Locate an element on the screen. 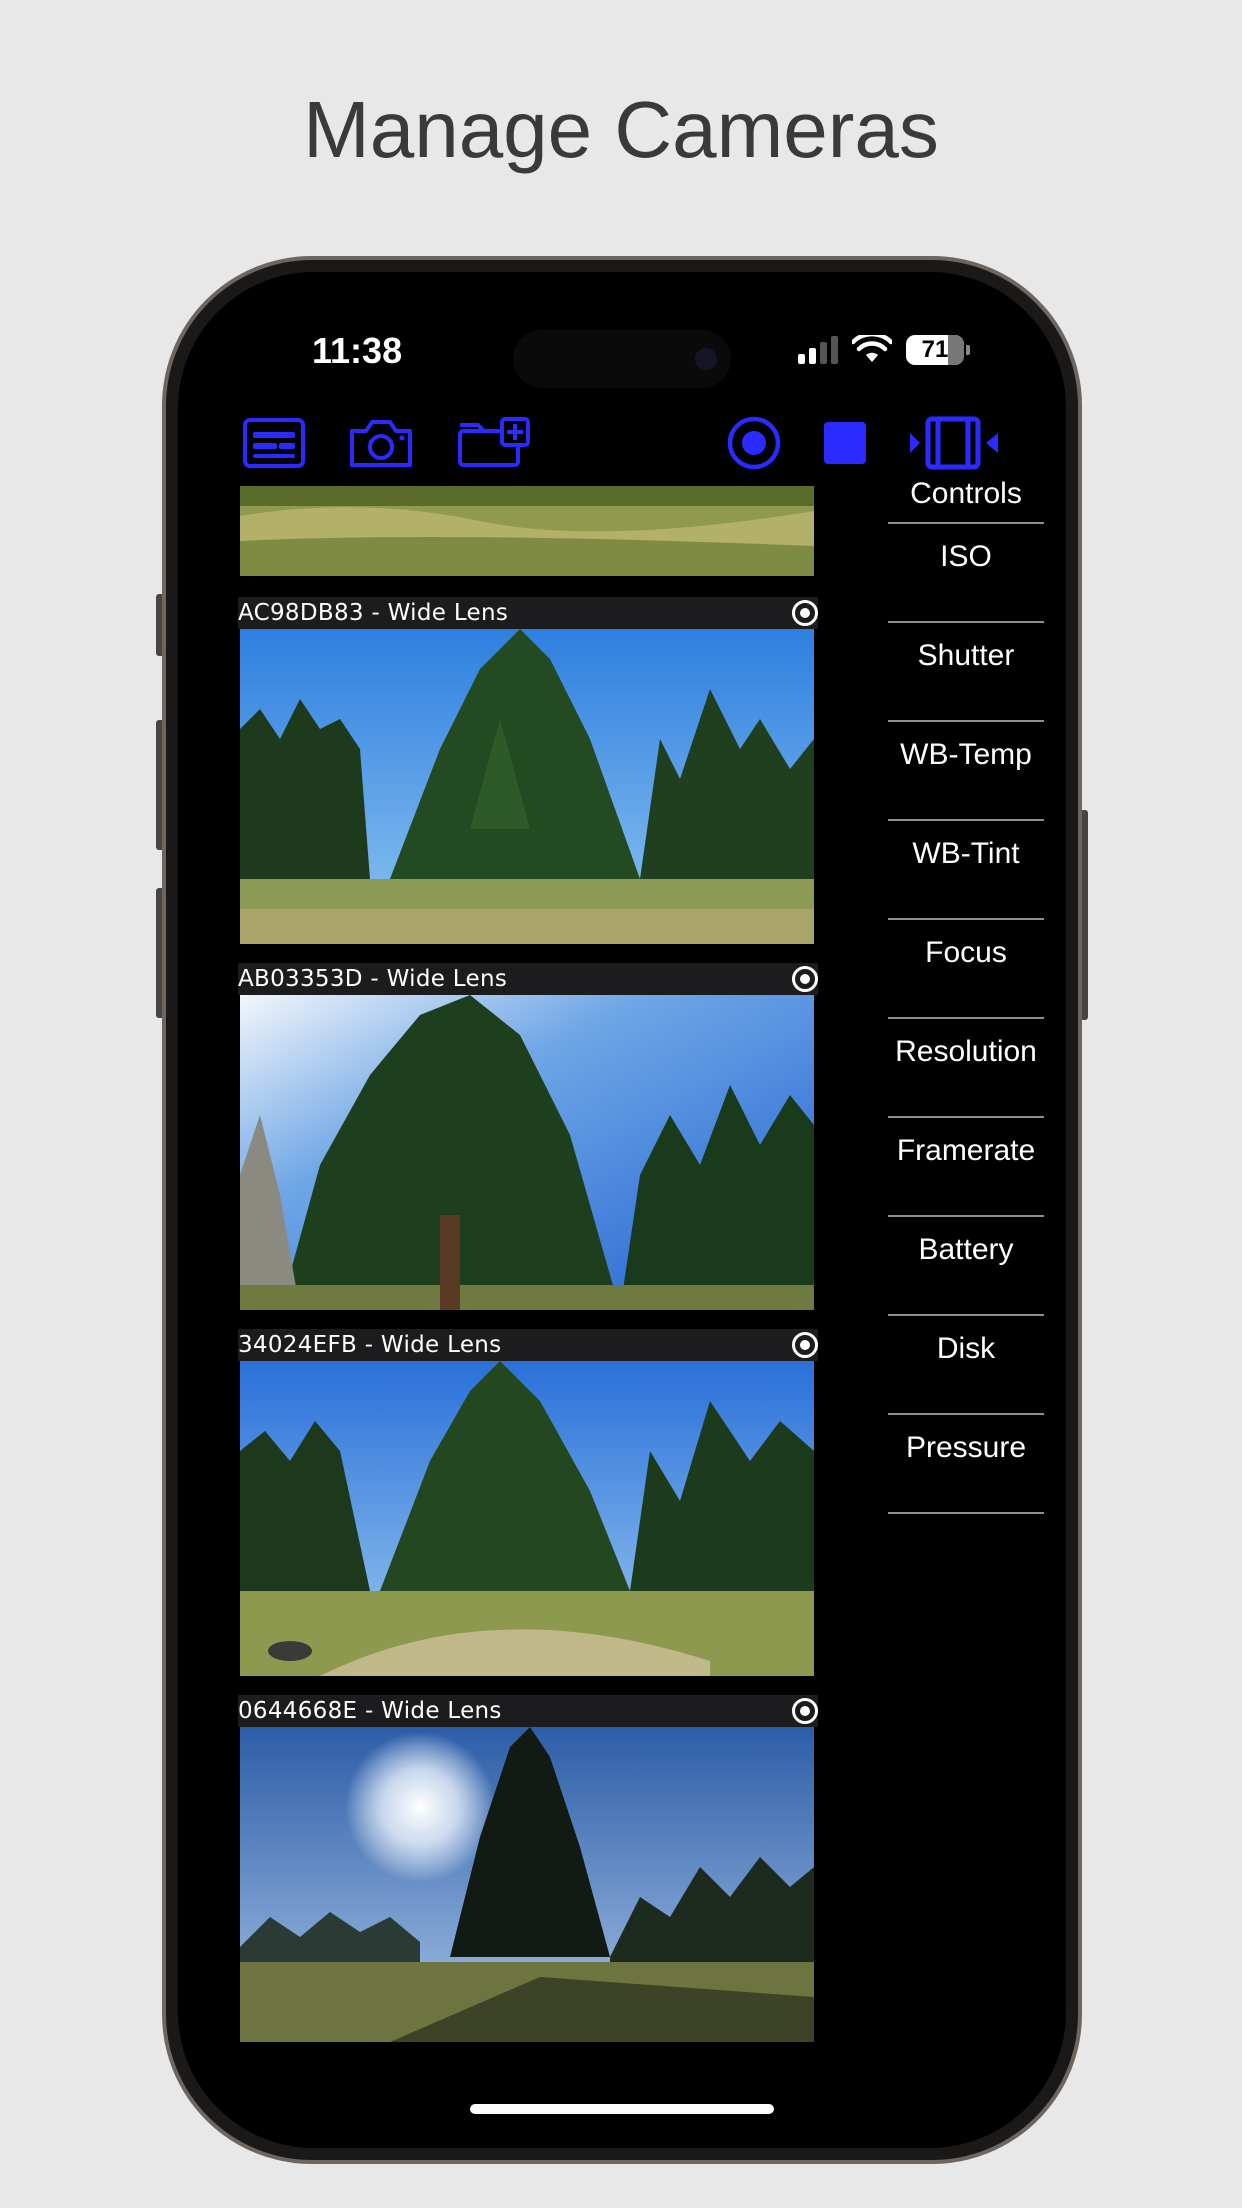 Image resolution: width=1242 pixels, height=2208 pixels. camera-feed-header: AB03353D - Wide Lens is located at coordinates (528, 979).